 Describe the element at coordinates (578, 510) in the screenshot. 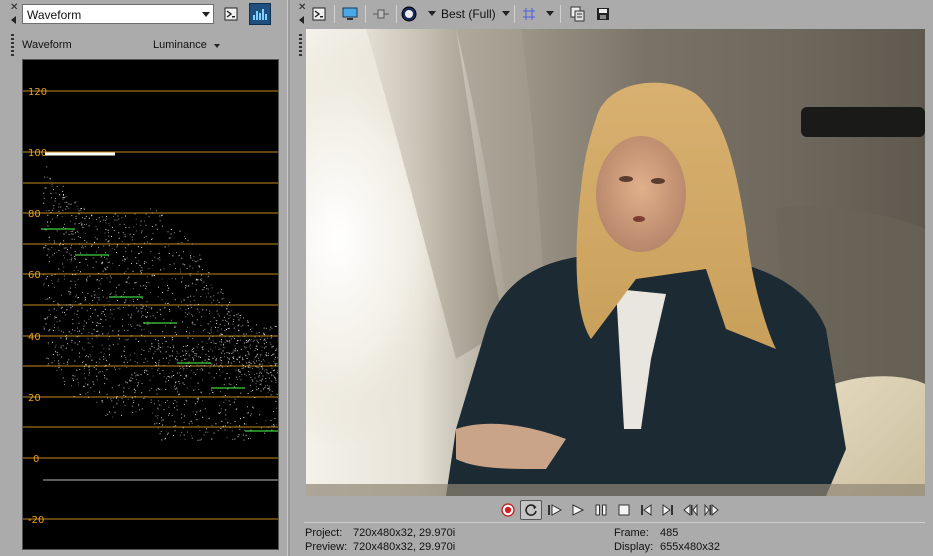

I see `play-button` at that location.